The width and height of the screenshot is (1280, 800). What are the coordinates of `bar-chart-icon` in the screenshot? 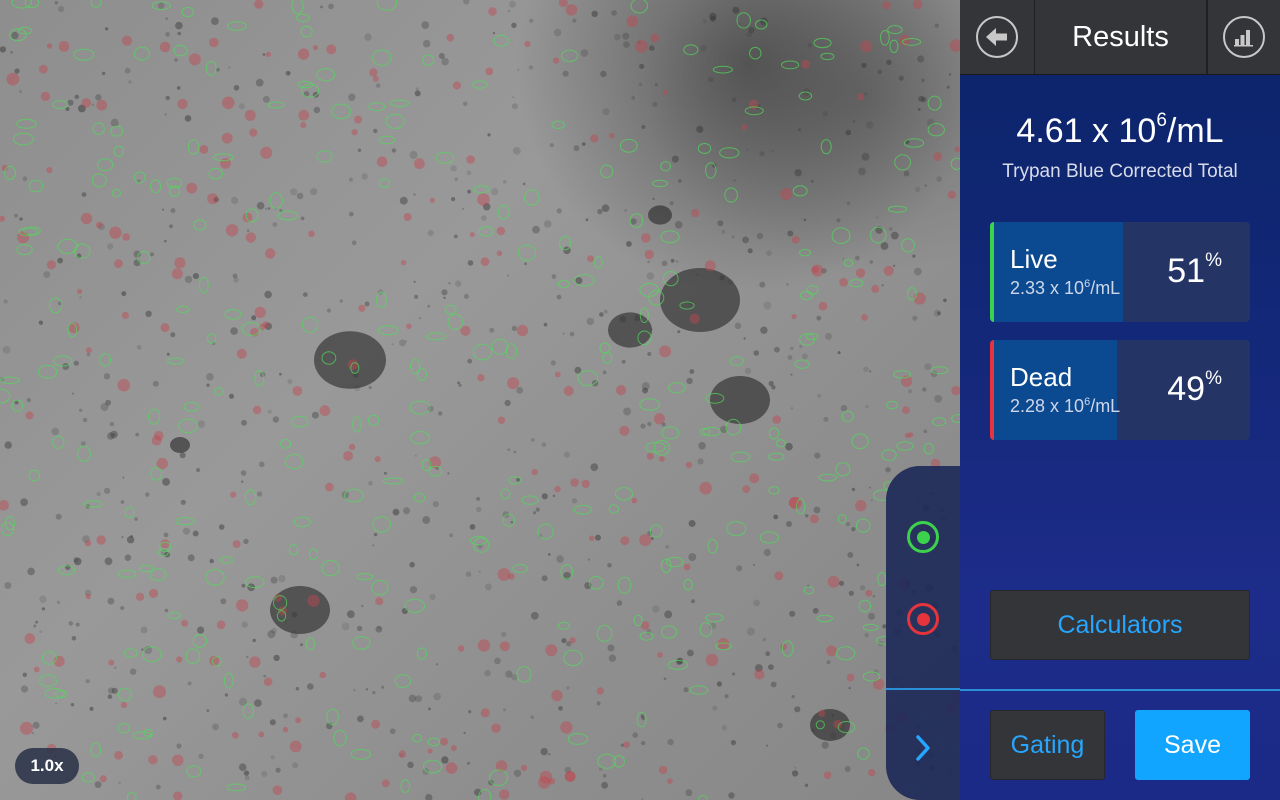 It's located at (1244, 37).